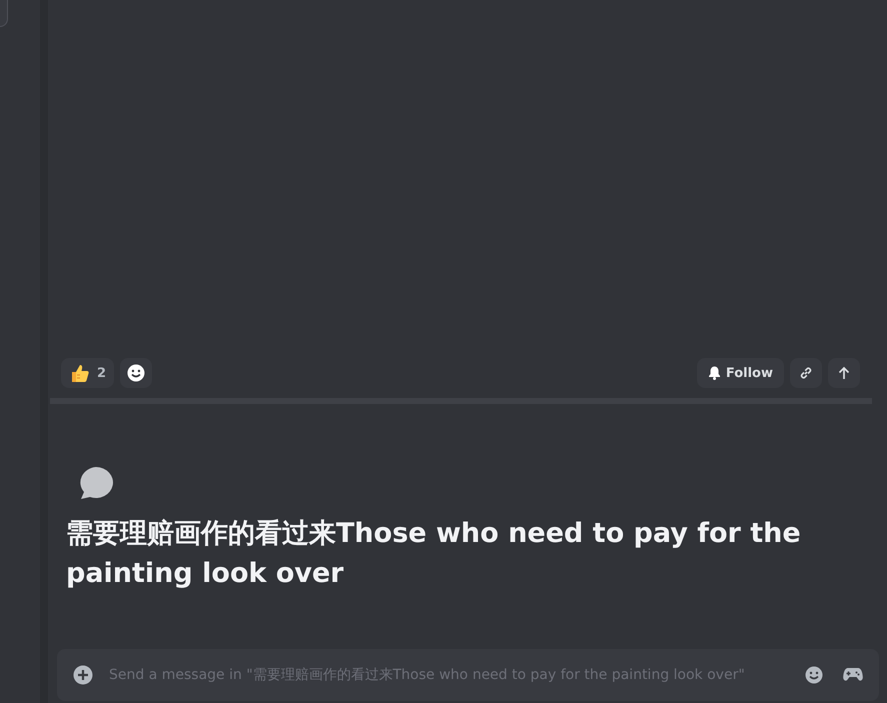 The width and height of the screenshot is (887, 703). Describe the element at coordinates (740, 373) in the screenshot. I see `follow-button: Follow` at that location.